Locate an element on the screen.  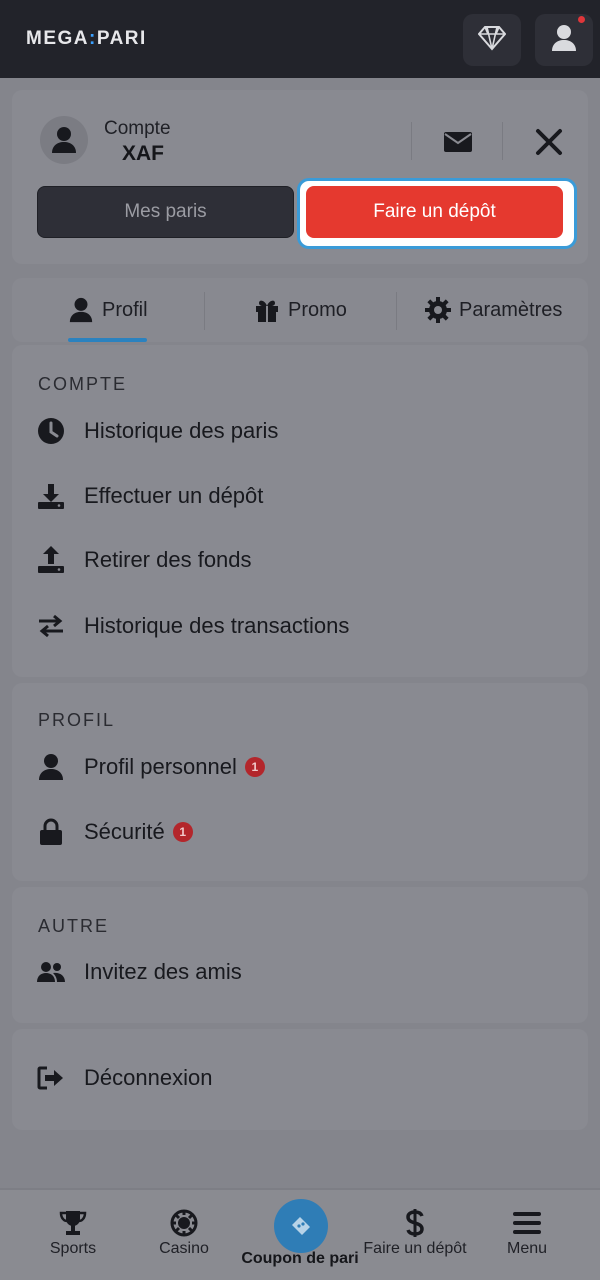
nav-coupon-label: Coupon de pari is located at coordinates (300, 1259).